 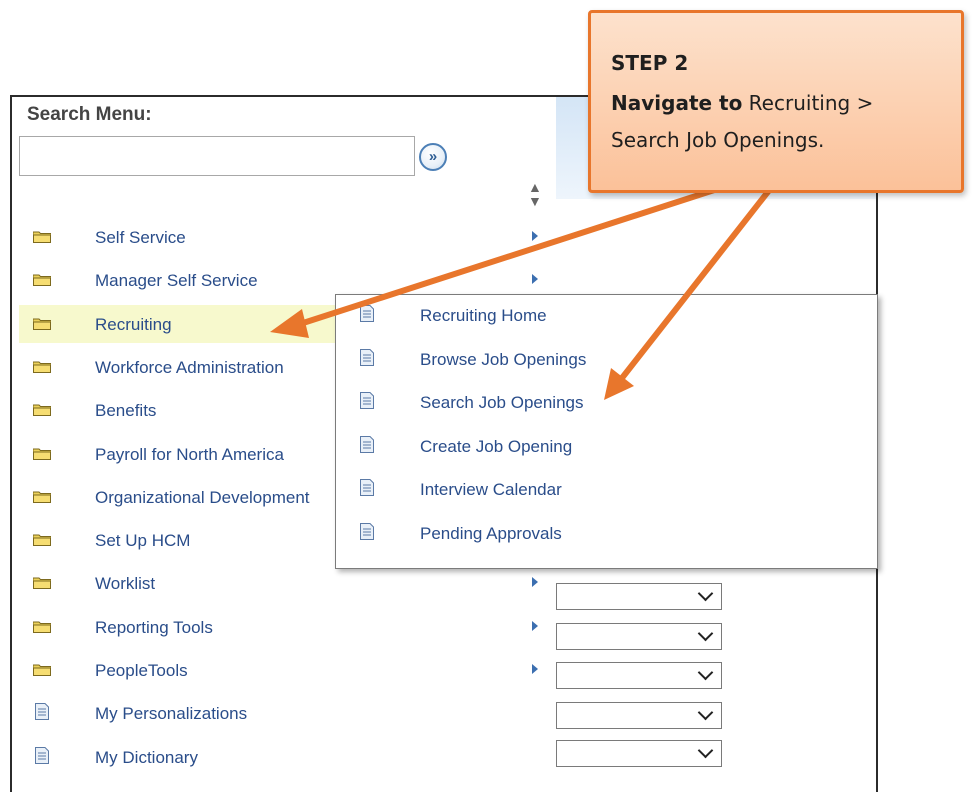 I want to click on menu-item: My Personalizations, so click(x=287, y=713).